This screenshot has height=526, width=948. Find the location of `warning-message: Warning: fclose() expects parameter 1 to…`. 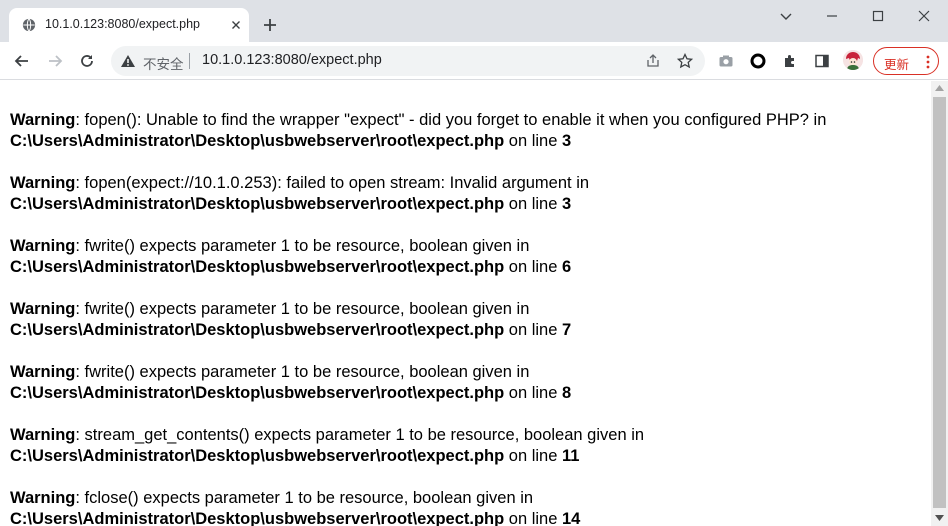

warning-message: Warning: fclose() expects parameter 1 to… is located at coordinates (295, 507).